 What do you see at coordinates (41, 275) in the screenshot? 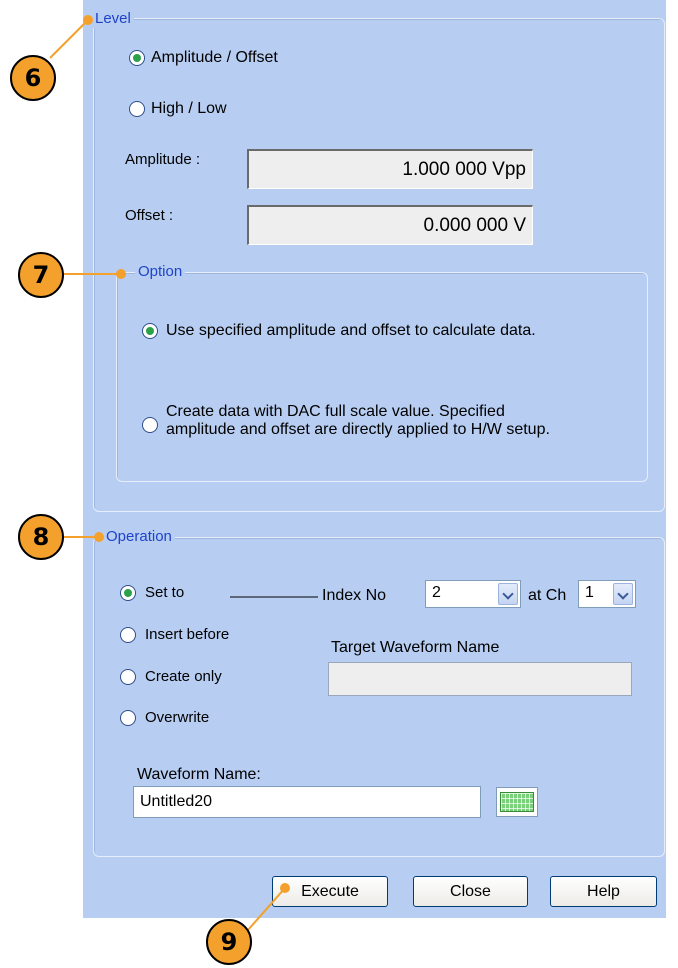
I see `callout-7: 7` at bounding box center [41, 275].